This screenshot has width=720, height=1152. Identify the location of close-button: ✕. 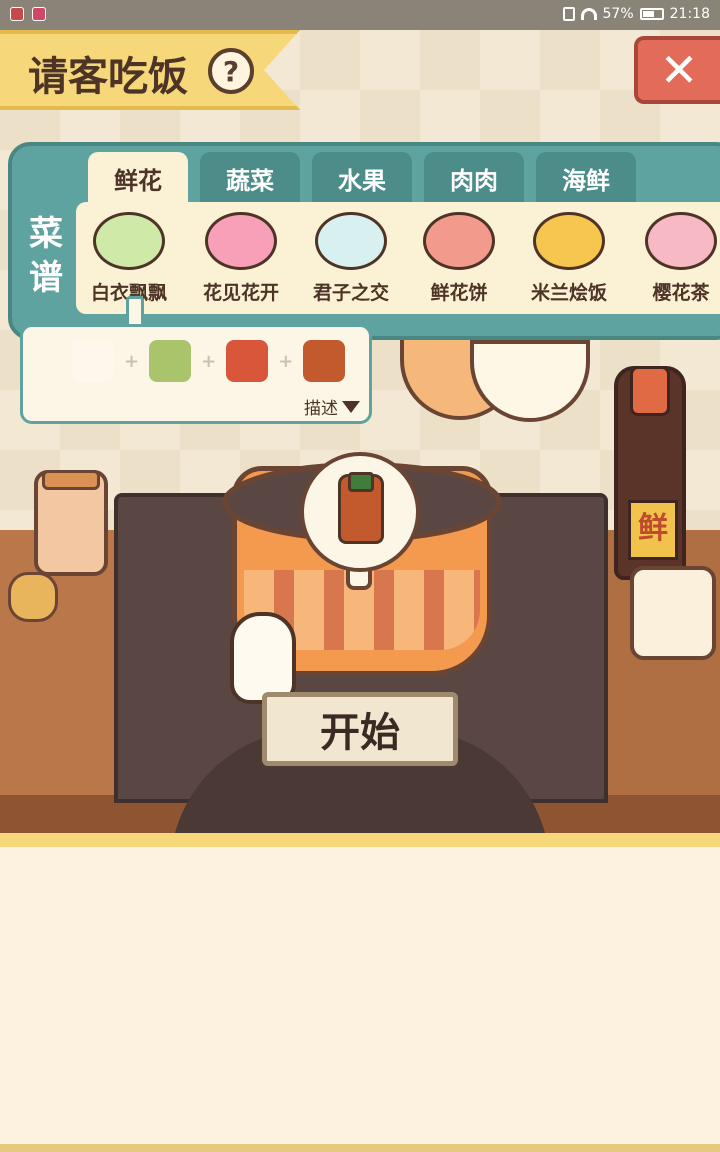
(677, 70).